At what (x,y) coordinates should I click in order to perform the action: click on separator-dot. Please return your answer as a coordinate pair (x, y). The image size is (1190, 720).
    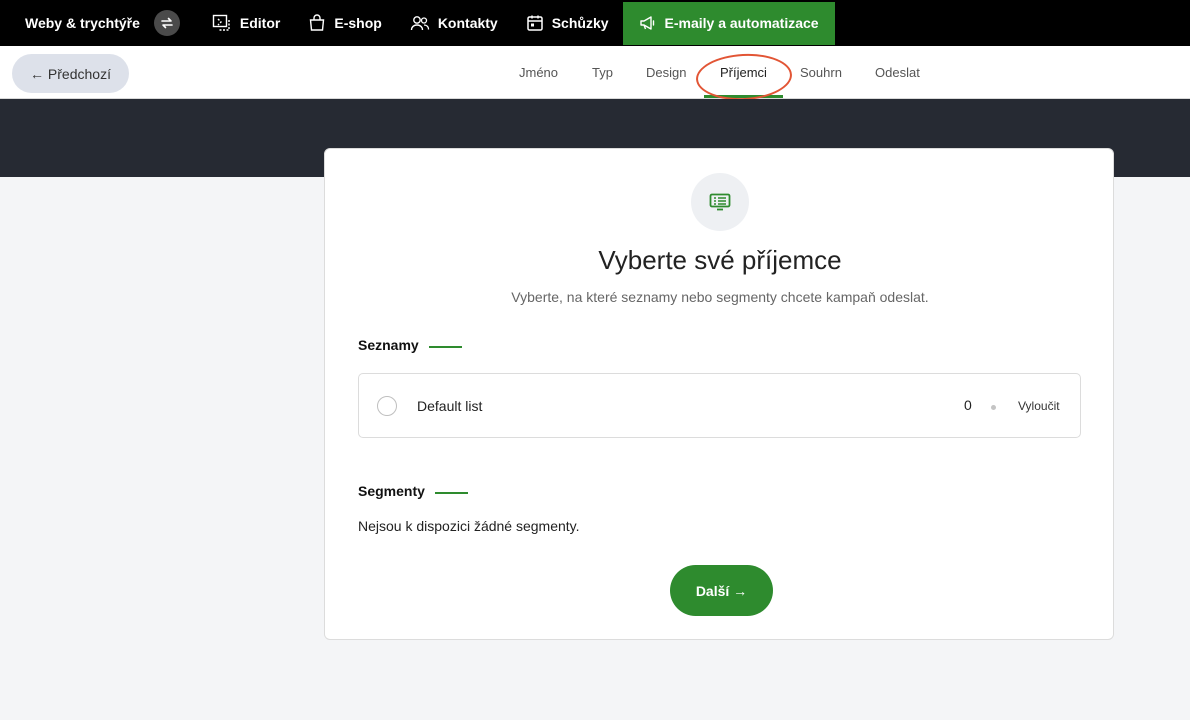
    Looking at the image, I should click on (993, 407).